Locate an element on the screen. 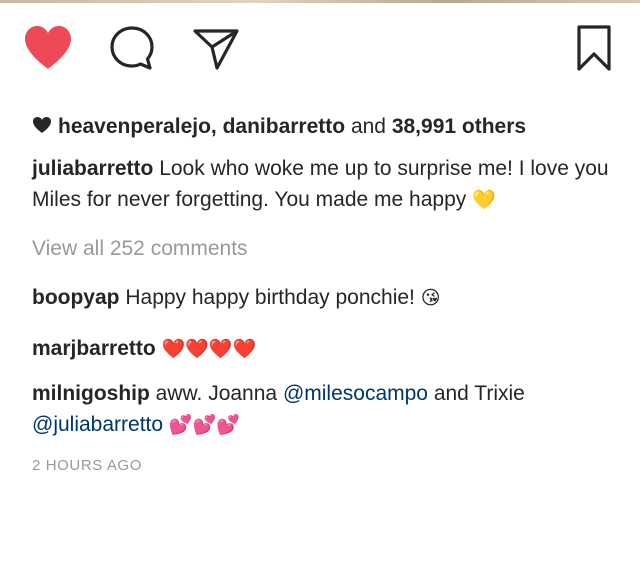 The width and height of the screenshot is (640, 564). paper-plane-icon is located at coordinates (216, 49).